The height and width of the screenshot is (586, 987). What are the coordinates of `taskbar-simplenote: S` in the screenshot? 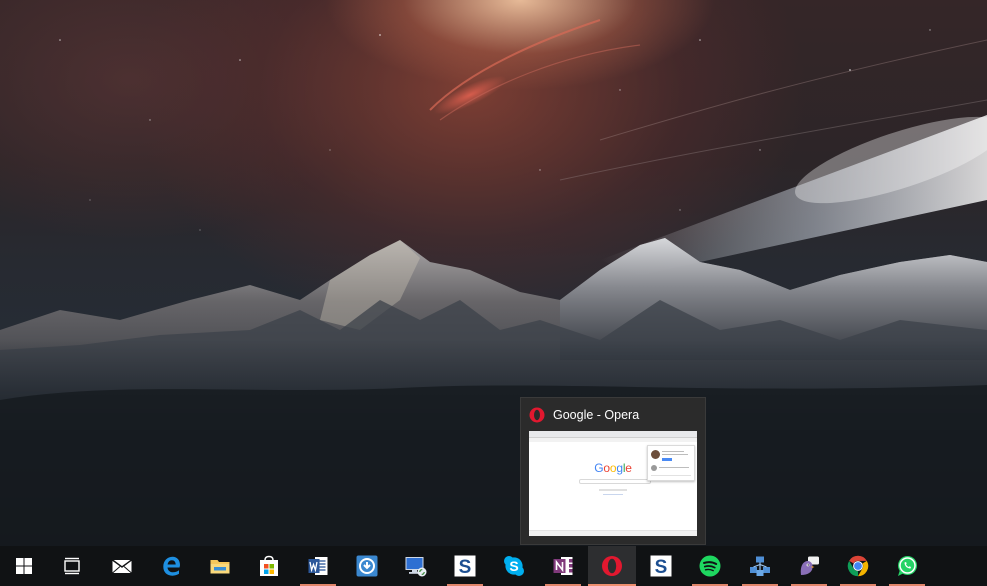 It's located at (661, 566).